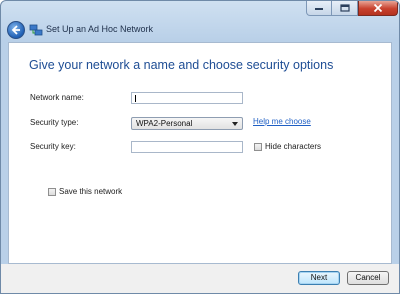  What do you see at coordinates (319, 278) in the screenshot?
I see `next-button: Next` at bounding box center [319, 278].